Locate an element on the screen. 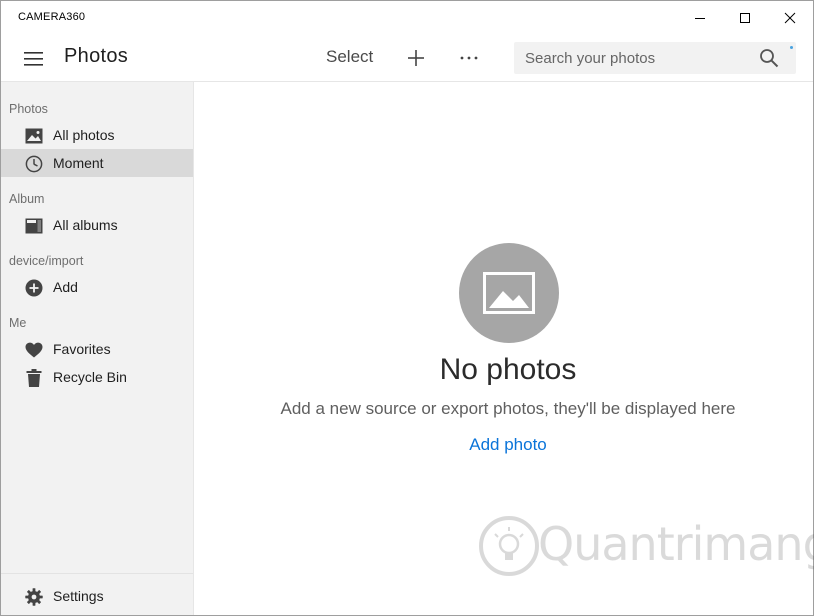 This screenshot has width=814, height=616. sidebar-item-recycle-bin: Recycle Bin is located at coordinates (97, 377).